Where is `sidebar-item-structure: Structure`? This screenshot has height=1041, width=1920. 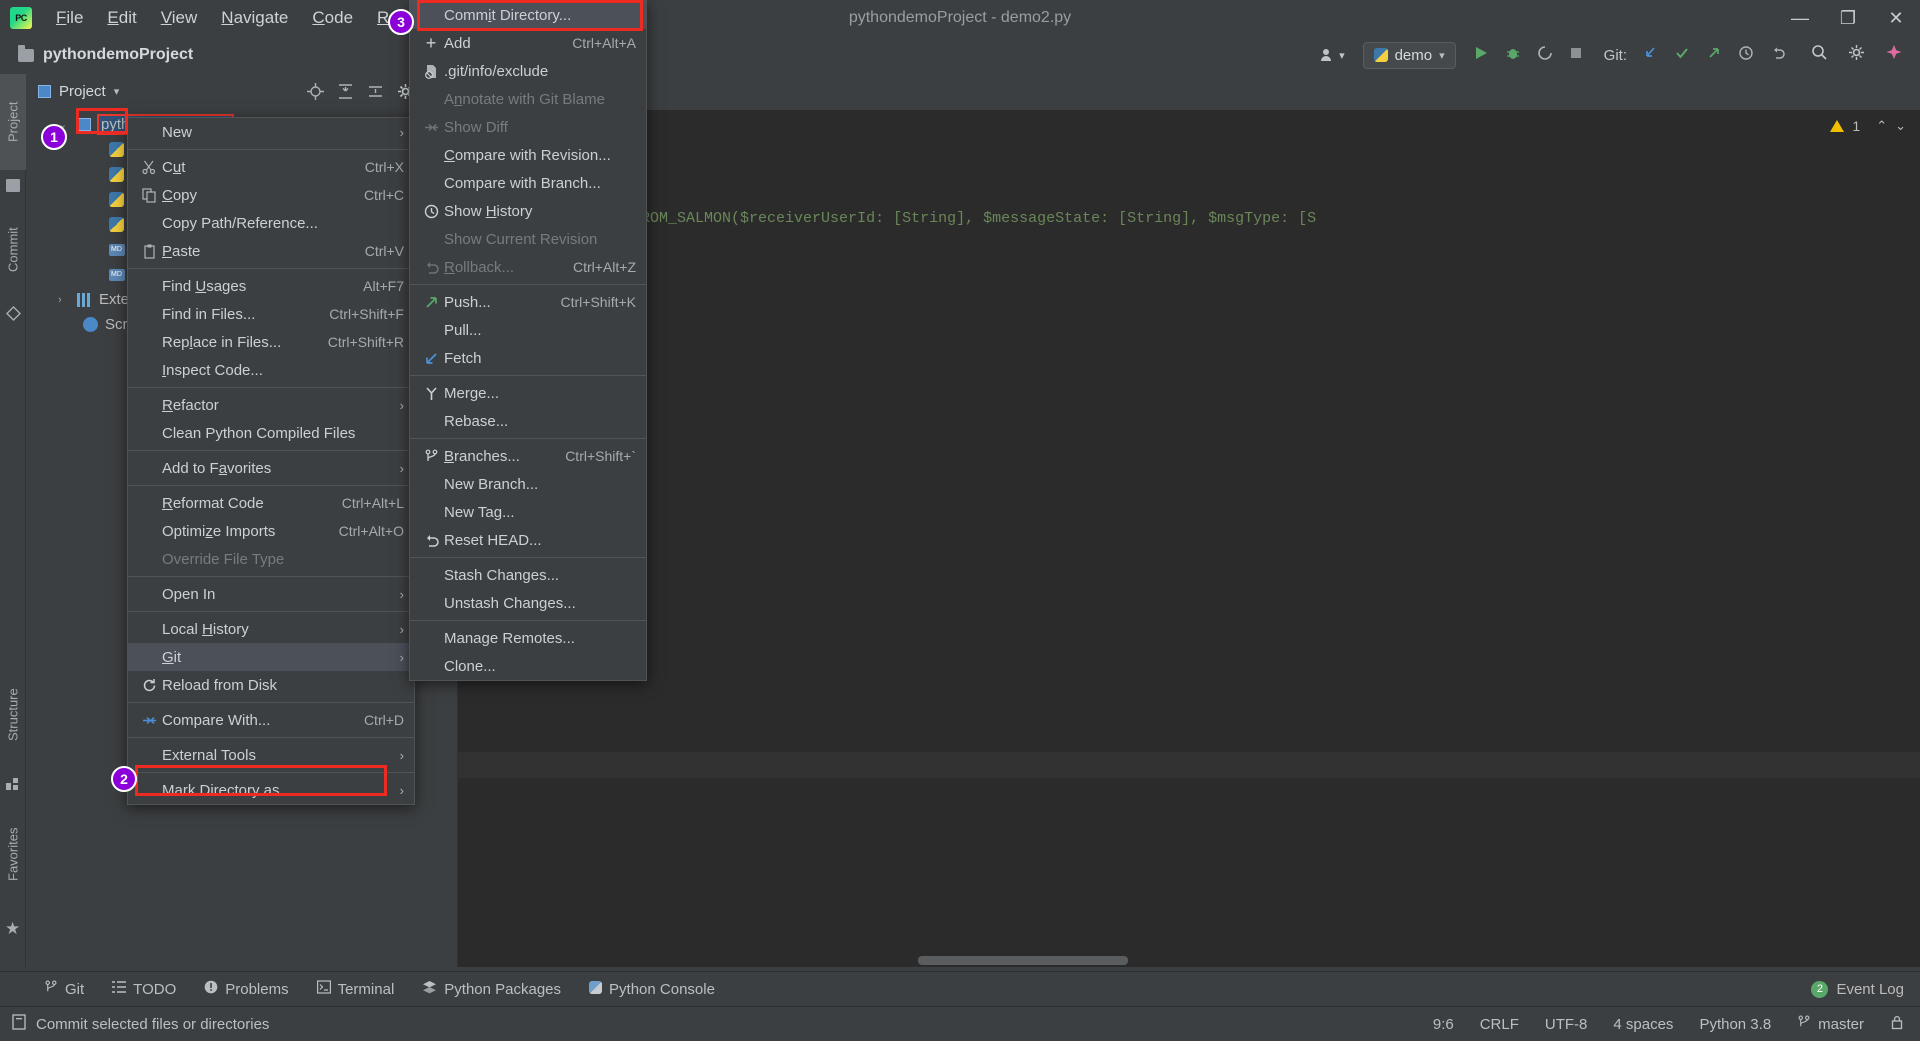 sidebar-item-structure: Structure is located at coordinates (13, 715).